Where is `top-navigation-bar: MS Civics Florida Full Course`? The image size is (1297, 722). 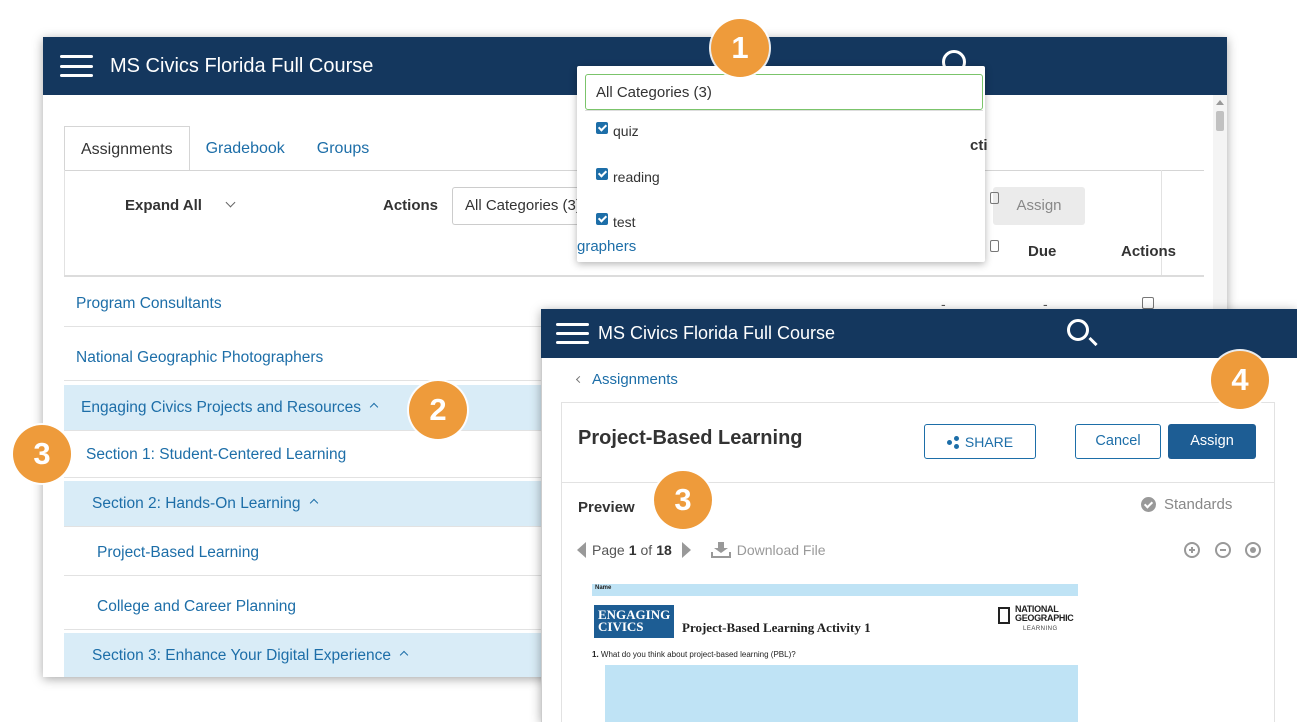 top-navigation-bar: MS Civics Florida Full Course is located at coordinates (919, 333).